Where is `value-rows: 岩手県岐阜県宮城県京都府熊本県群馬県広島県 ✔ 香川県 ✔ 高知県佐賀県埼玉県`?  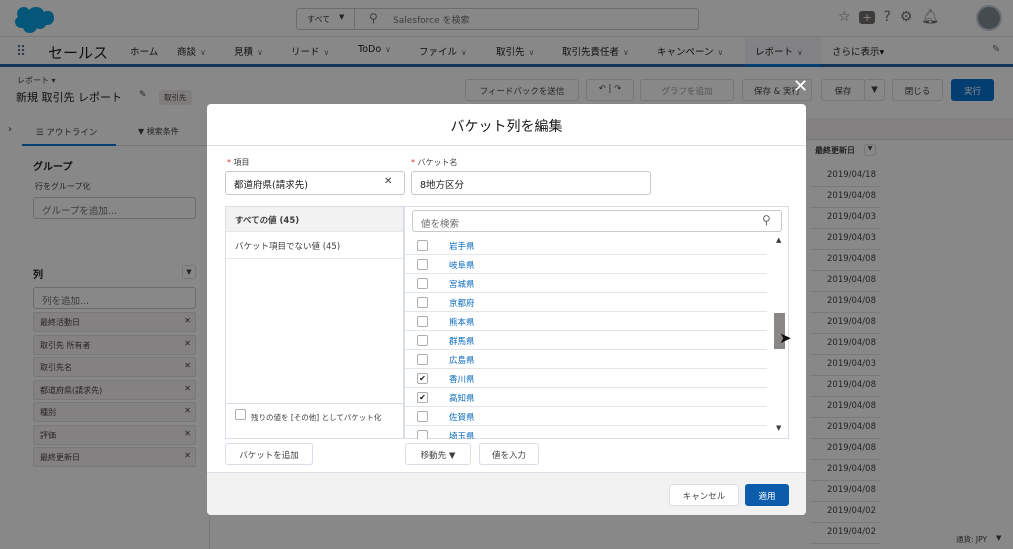
value-rows: 岩手県岐阜県宮城県京都府熊本県群馬県広島県 ✔ 香川県 ✔ 高知県佐賀県埼玉県 is located at coordinates (596, 337).